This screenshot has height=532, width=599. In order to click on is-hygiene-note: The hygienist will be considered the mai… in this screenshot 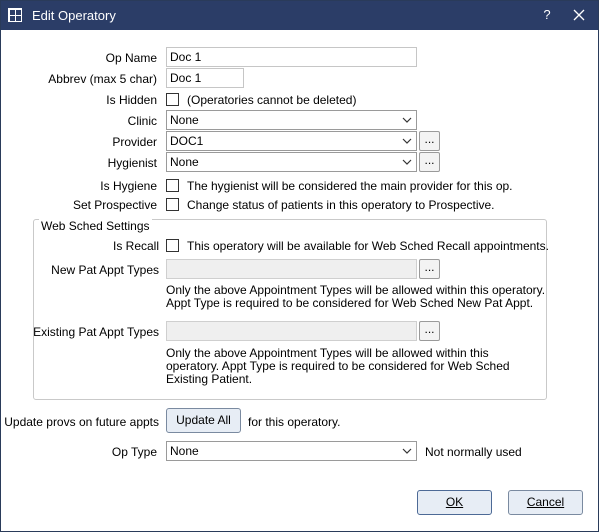, I will do `click(350, 186)`.